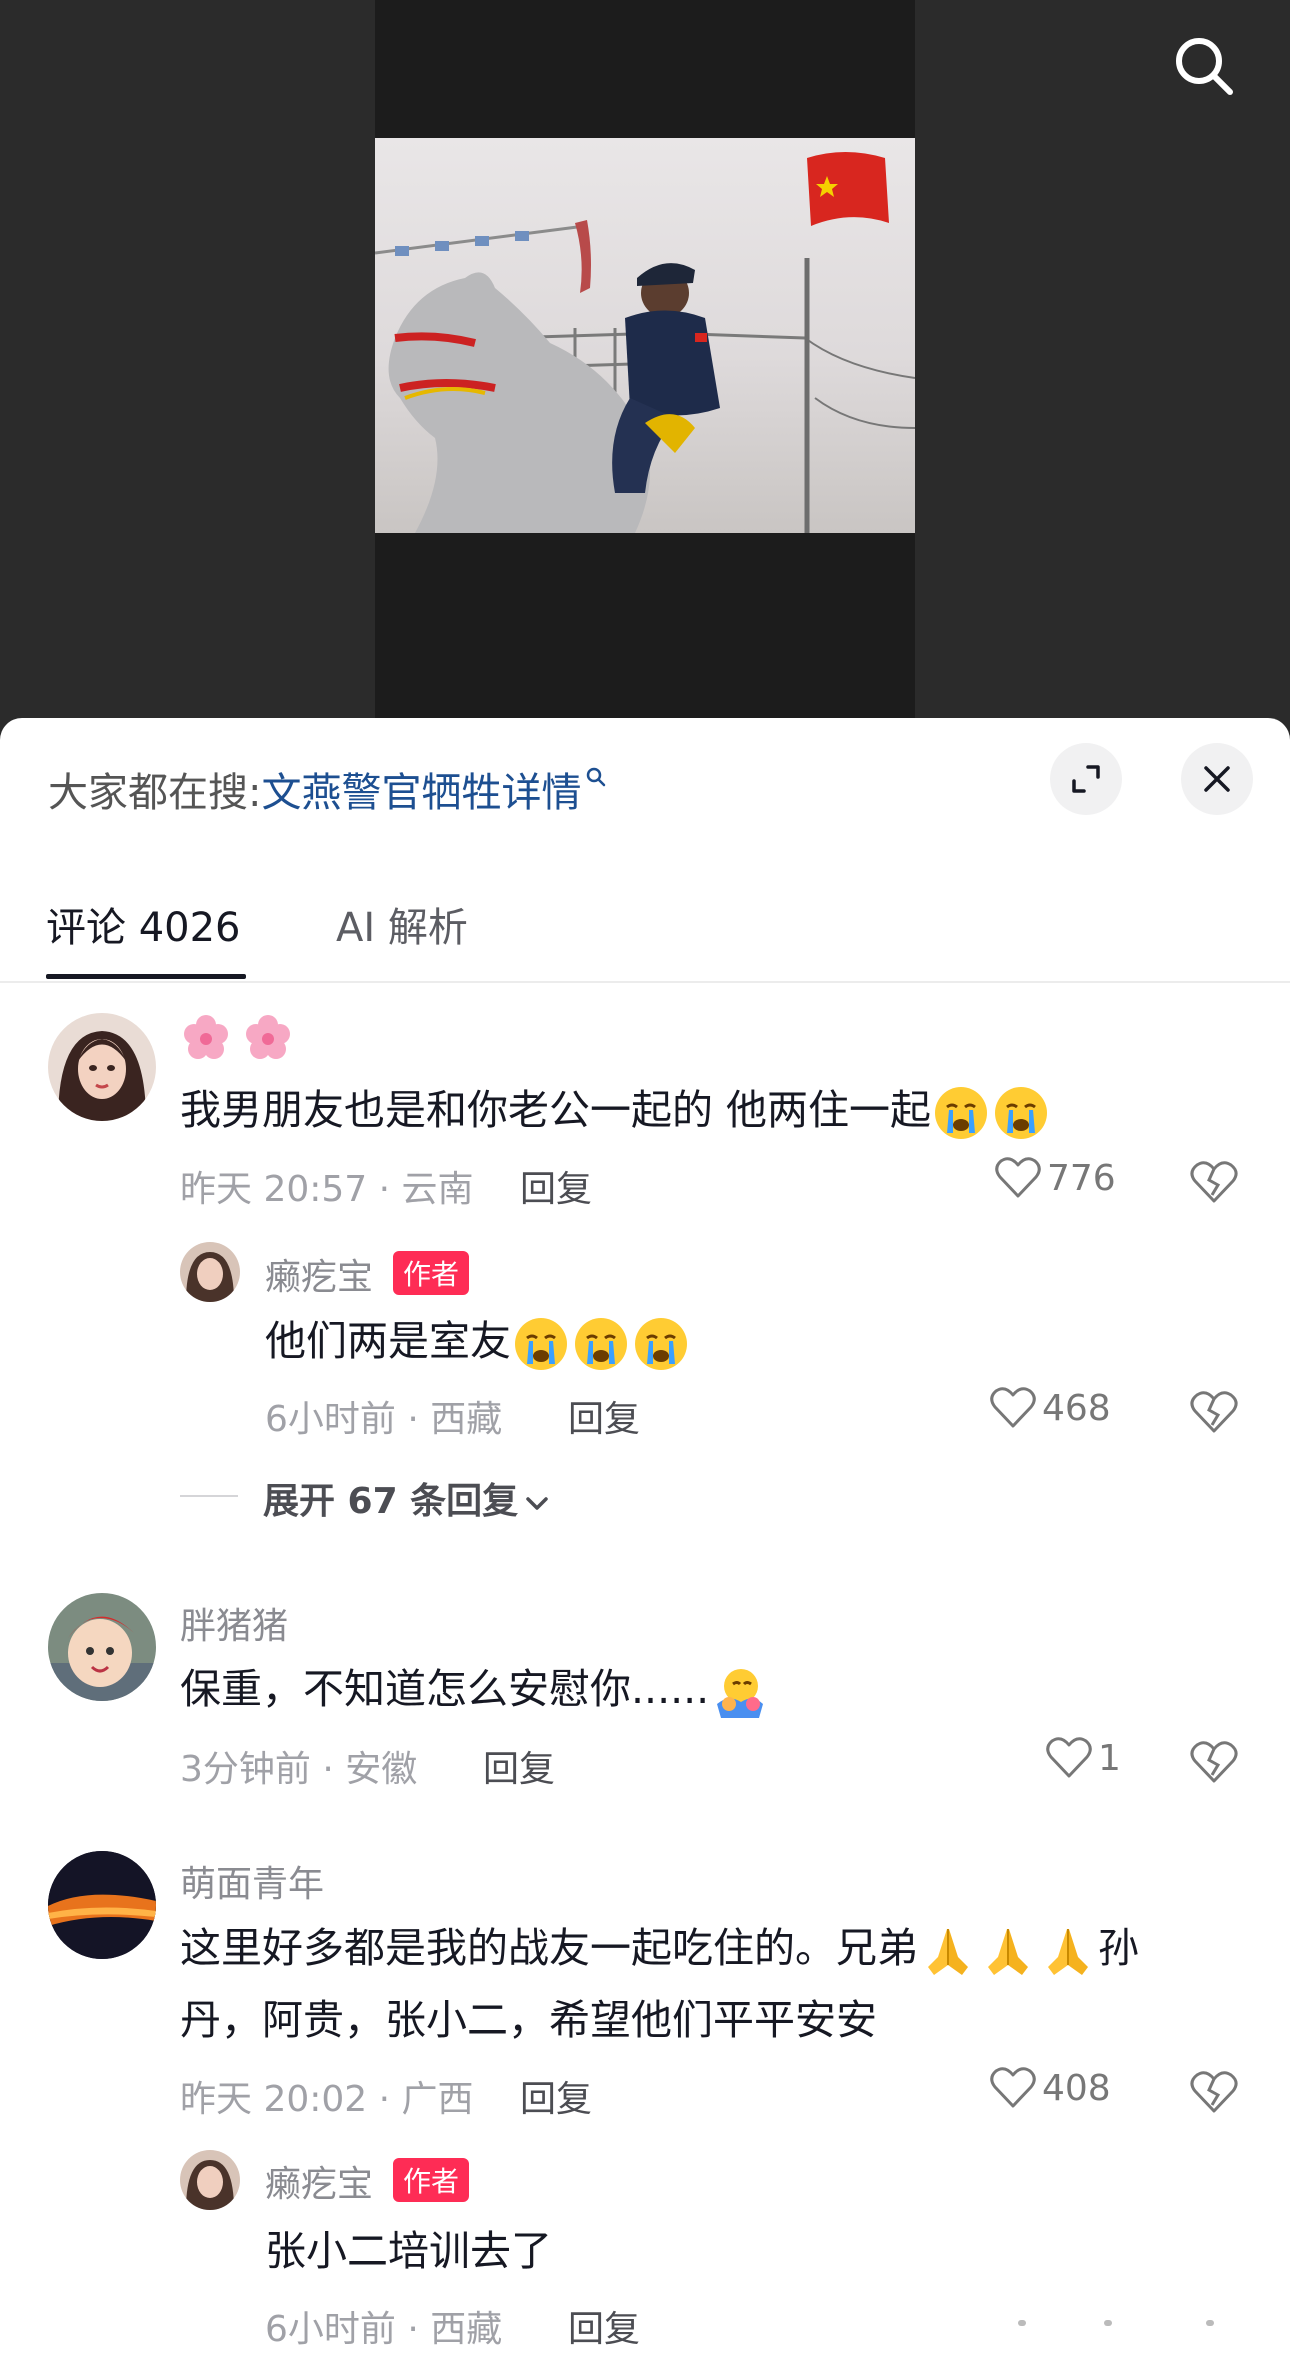 The height and width of the screenshot is (2370, 1290). I want to click on comment-text-line: 丹，阿贵，张小二，希望他们平平安安, so click(528, 2020).